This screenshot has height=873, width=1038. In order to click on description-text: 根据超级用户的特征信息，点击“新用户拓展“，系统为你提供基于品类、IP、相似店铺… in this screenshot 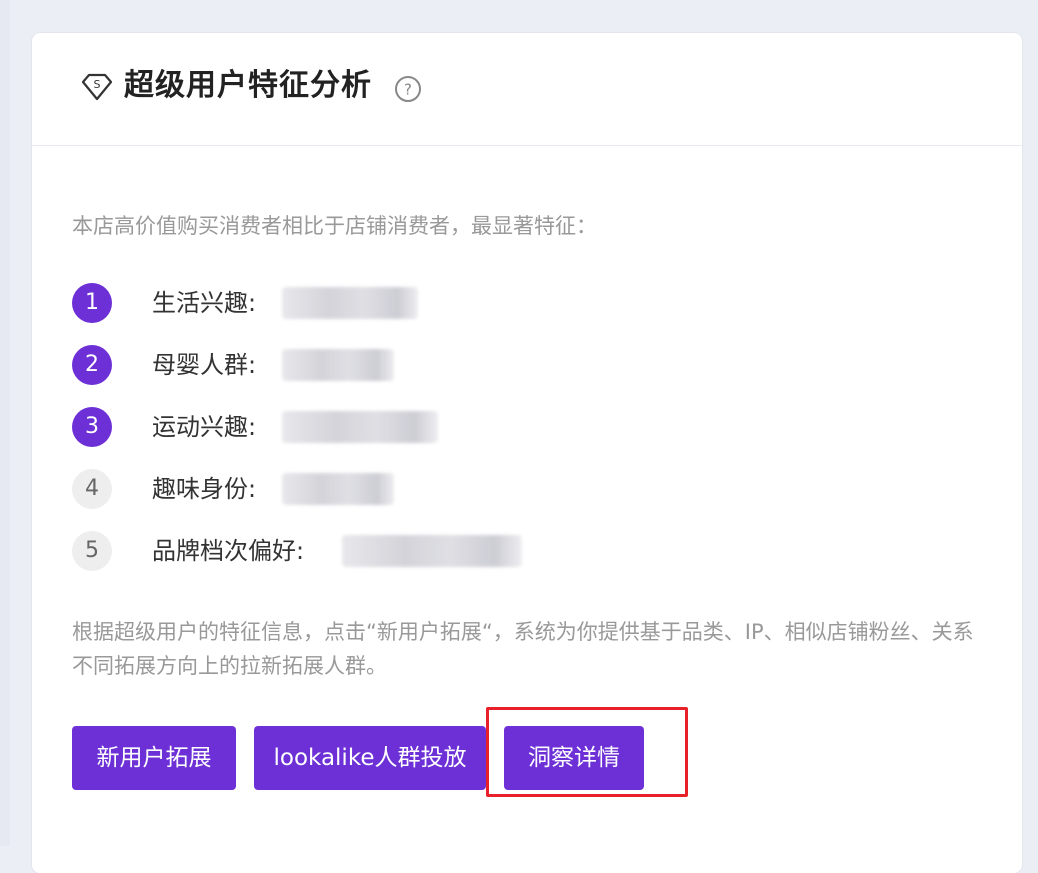, I will do `click(523, 649)`.